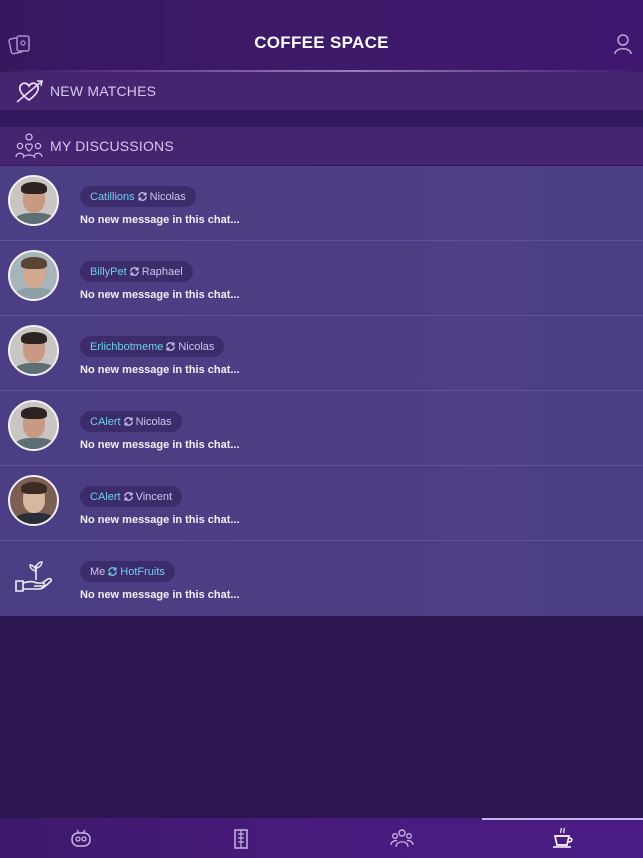 The image size is (643, 858). I want to click on participant-left: BillyPet, so click(108, 271).